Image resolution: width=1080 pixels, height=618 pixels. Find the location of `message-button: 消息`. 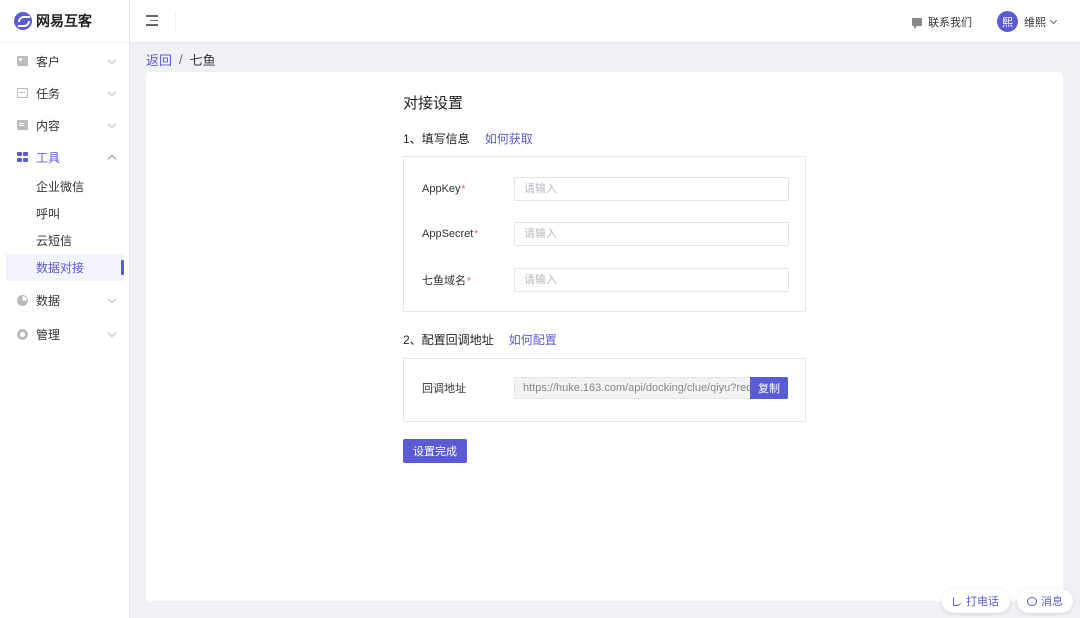

message-button: 消息 is located at coordinates (1045, 601).